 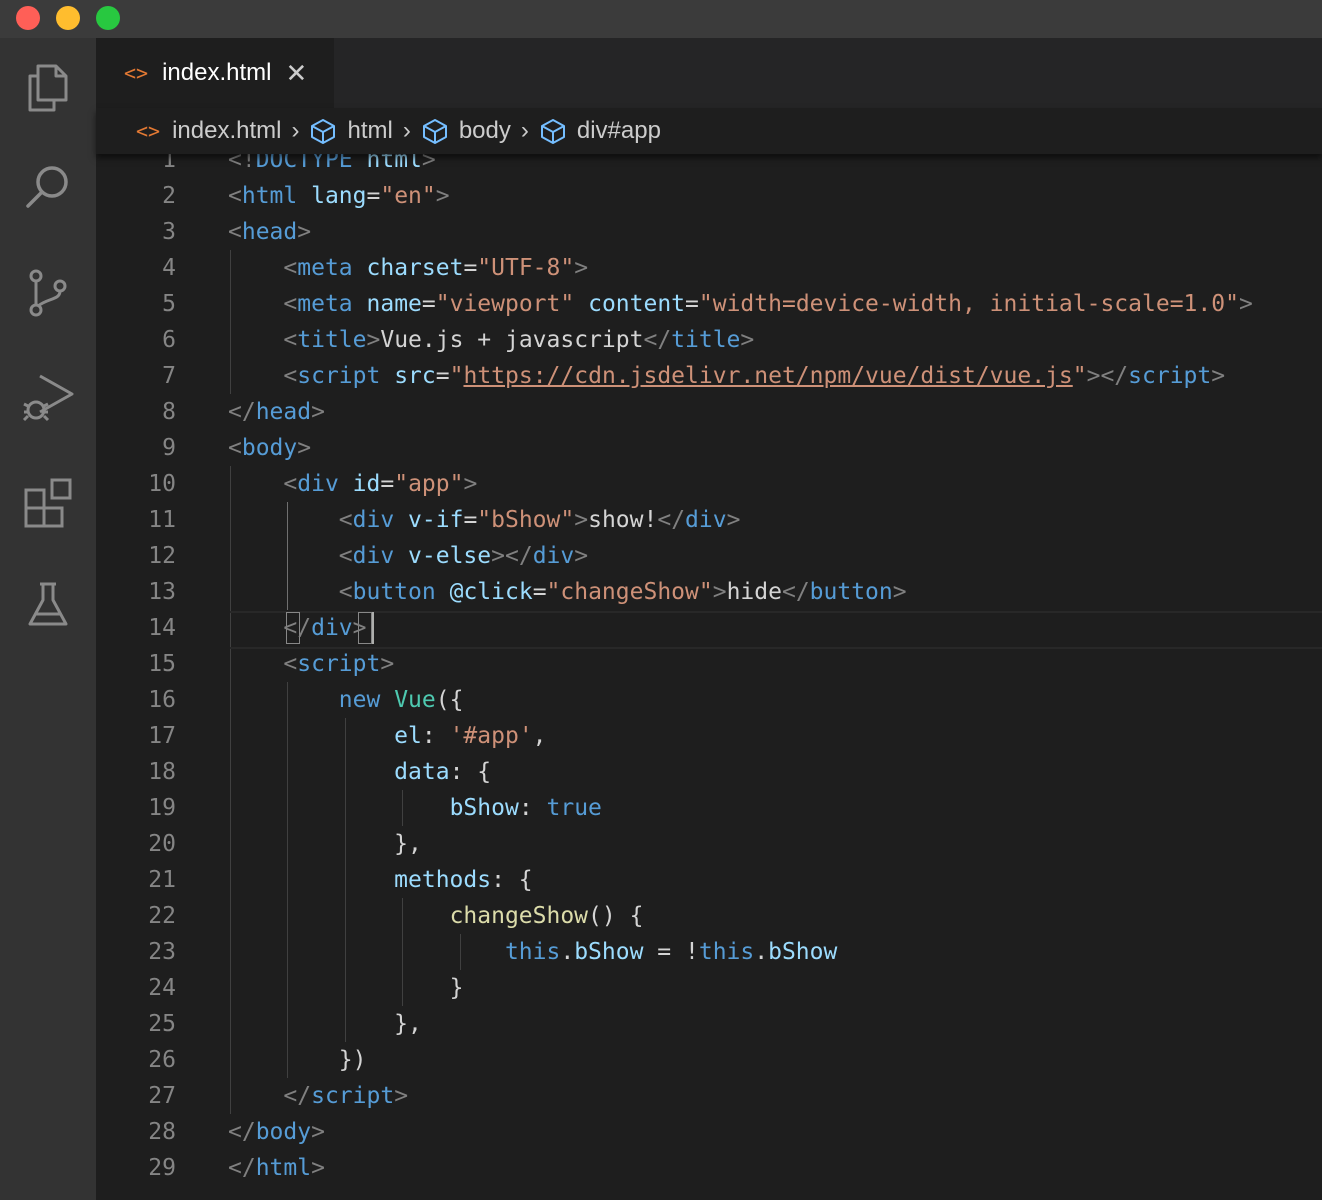 I want to click on code-token: </, so click(x=242, y=1132).